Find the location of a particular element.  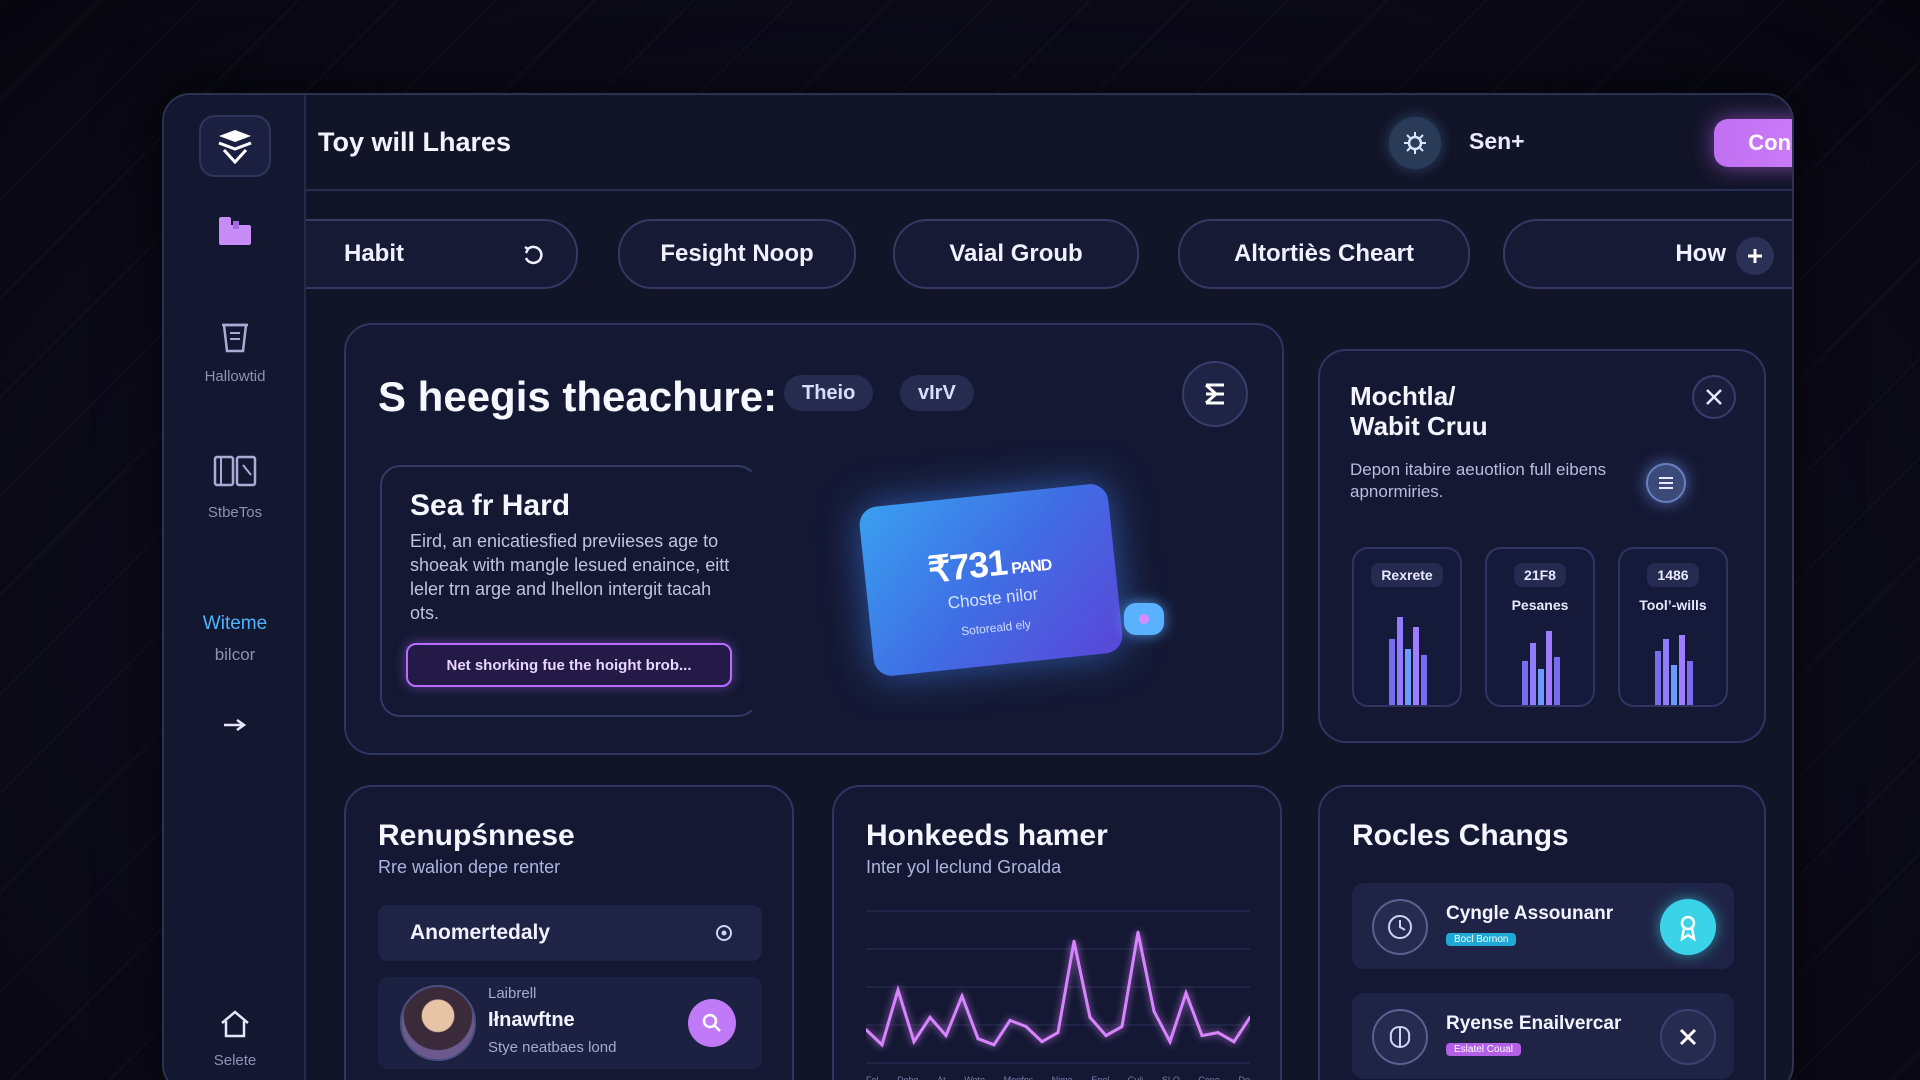

sidebar-item-label: StbeTos is located at coordinates (235, 512).